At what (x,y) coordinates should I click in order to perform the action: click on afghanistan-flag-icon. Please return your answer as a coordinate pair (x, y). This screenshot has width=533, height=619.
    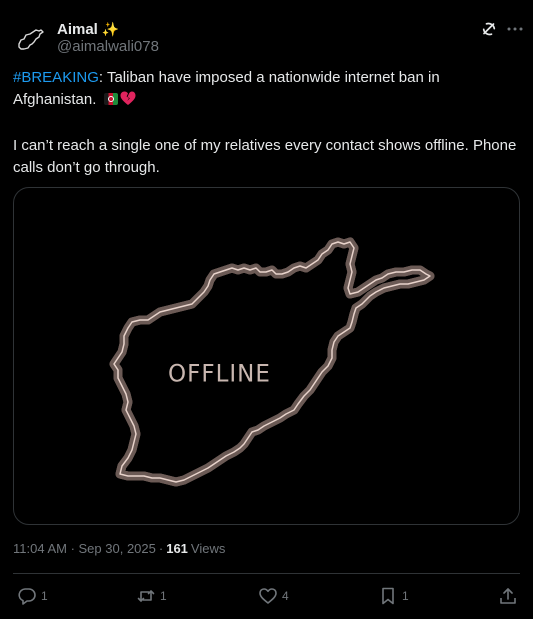
    Looking at the image, I should click on (110, 99).